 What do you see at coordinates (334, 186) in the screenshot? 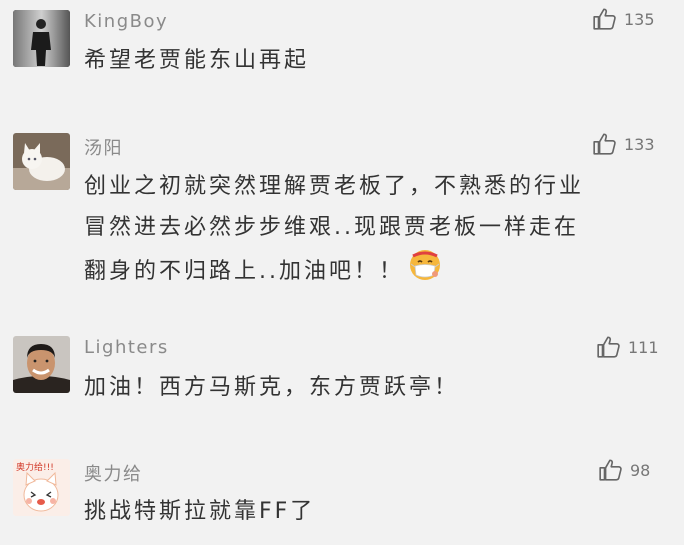
I see `comment-text-line: 创业之初就突然理解贾老板了，不熟悉的行业` at bounding box center [334, 186].